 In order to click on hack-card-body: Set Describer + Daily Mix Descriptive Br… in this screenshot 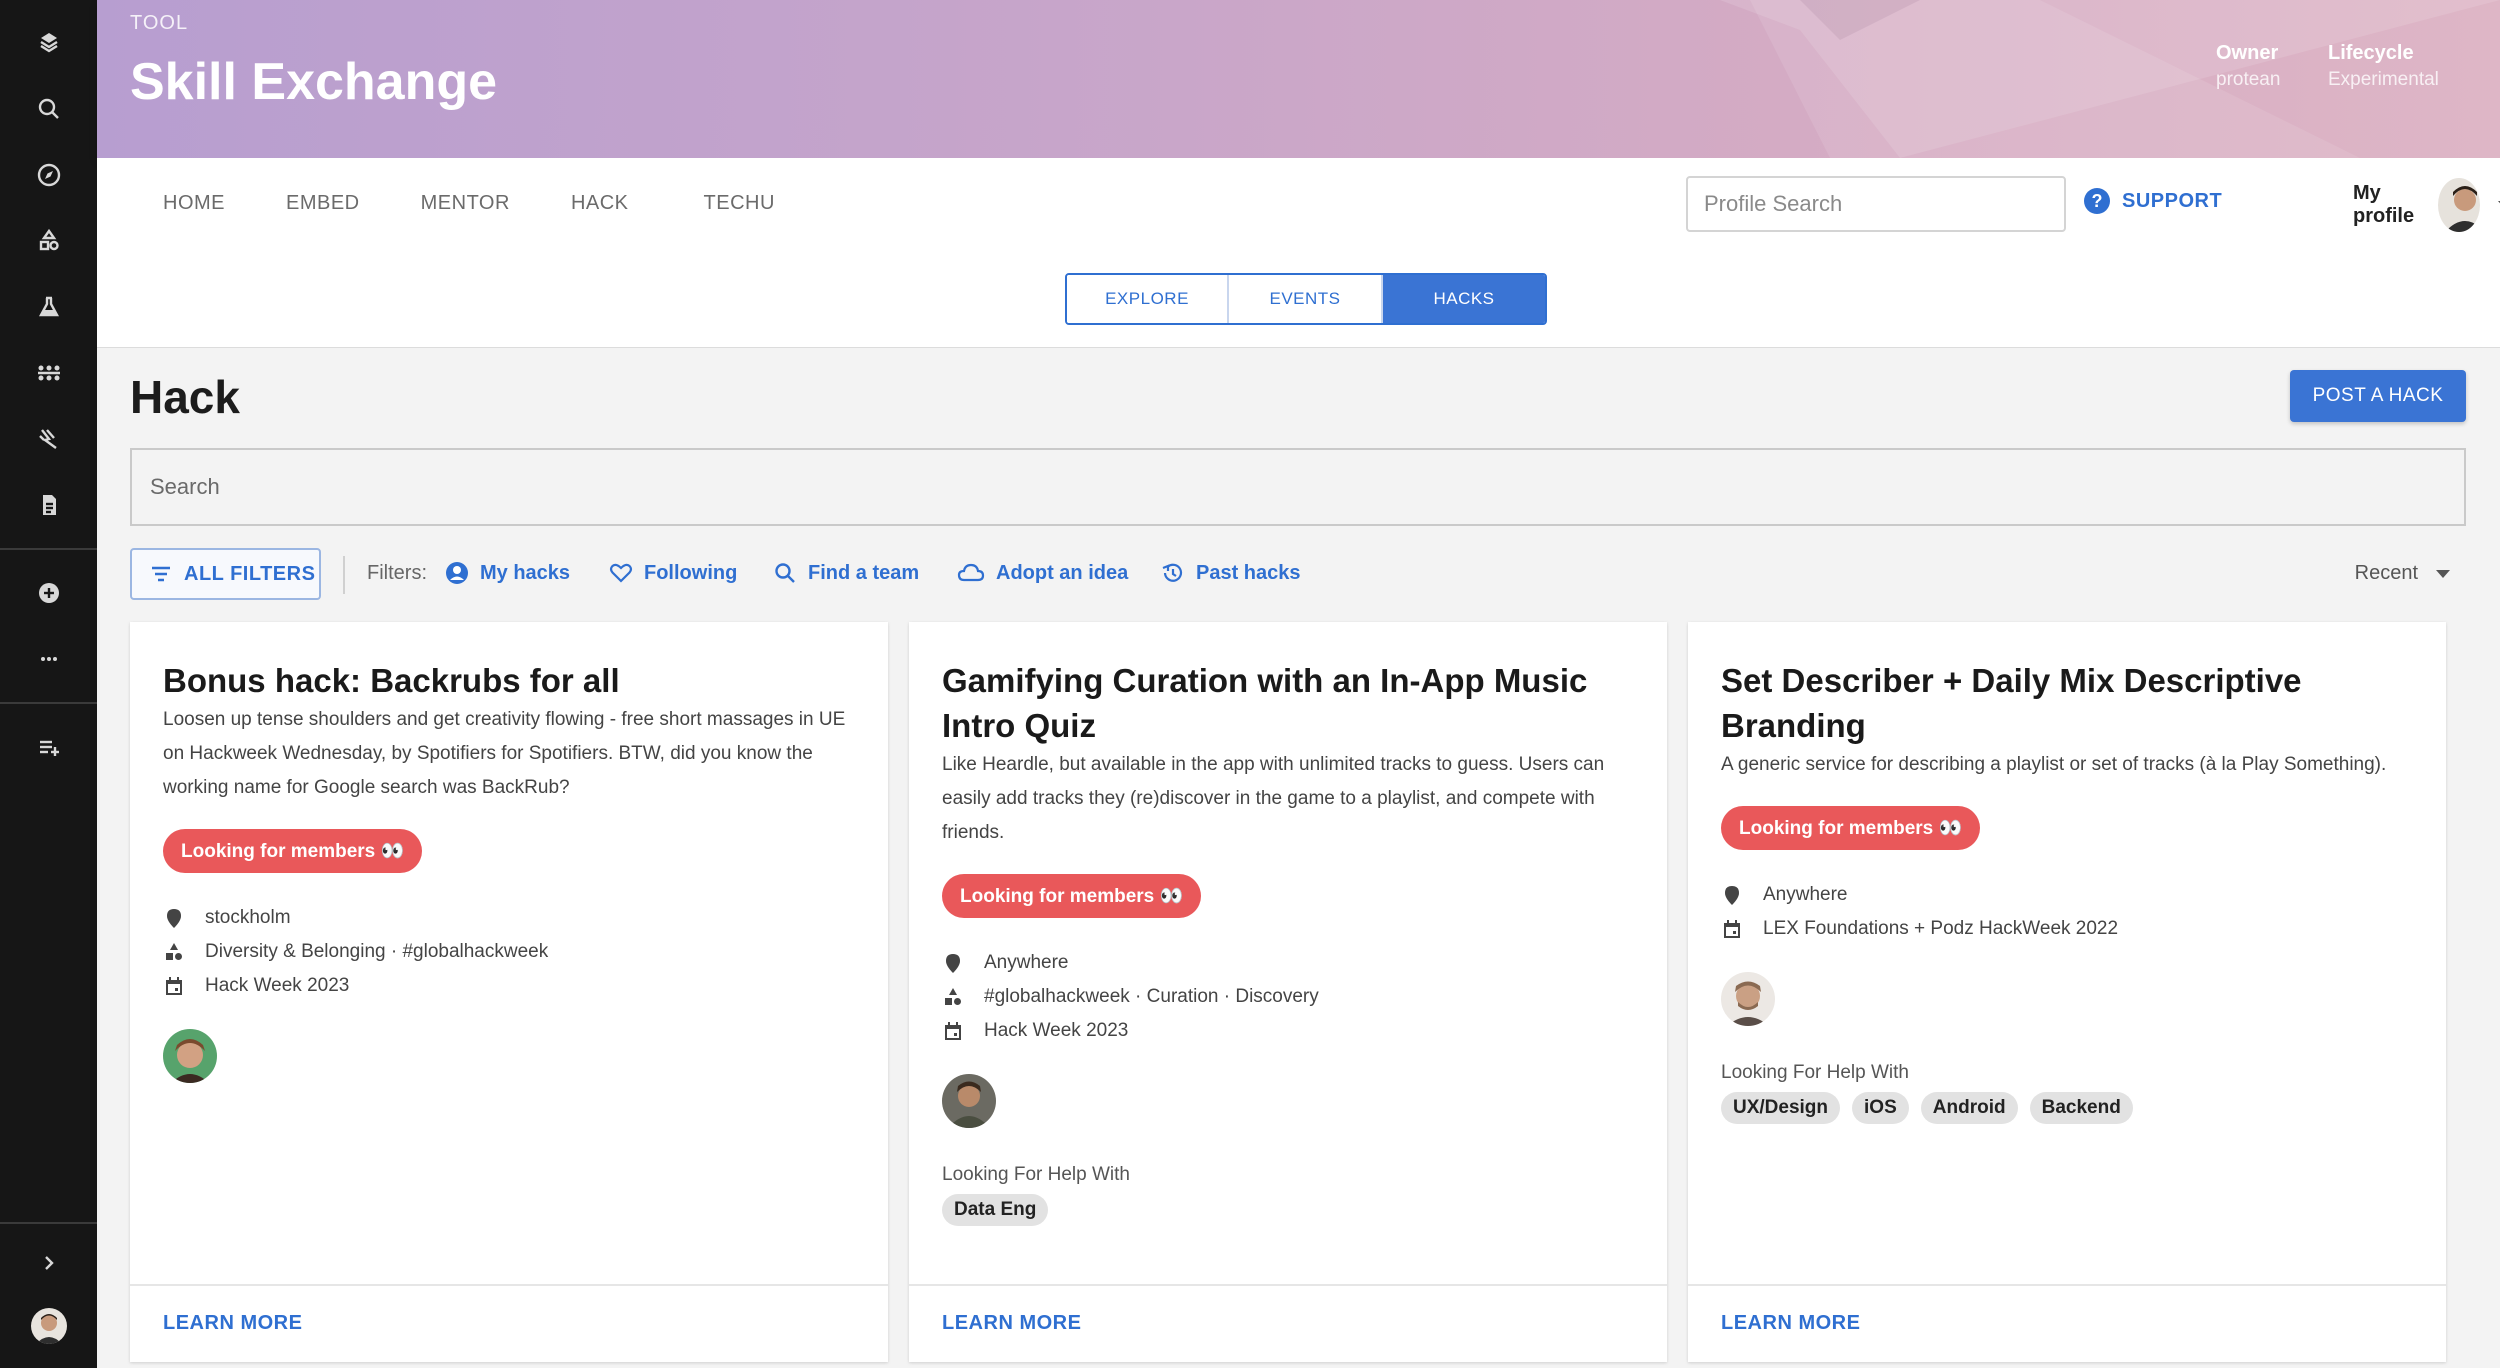, I will do `click(2067, 891)`.